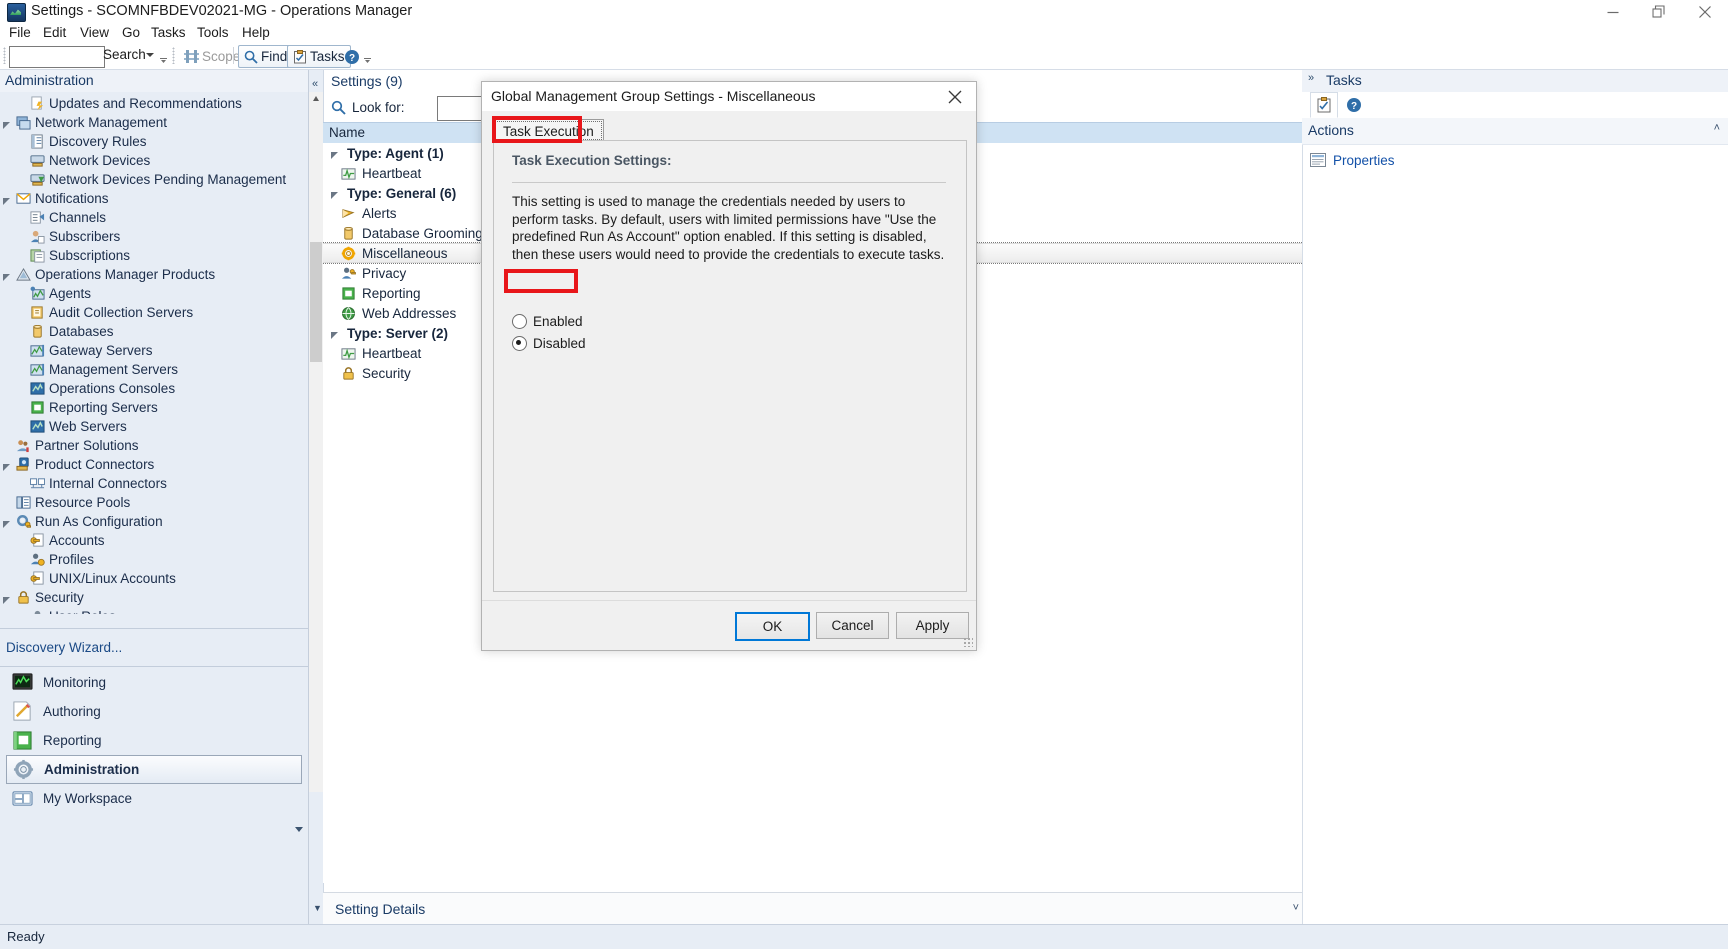  I want to click on cancel-button: Cancel, so click(852, 625).